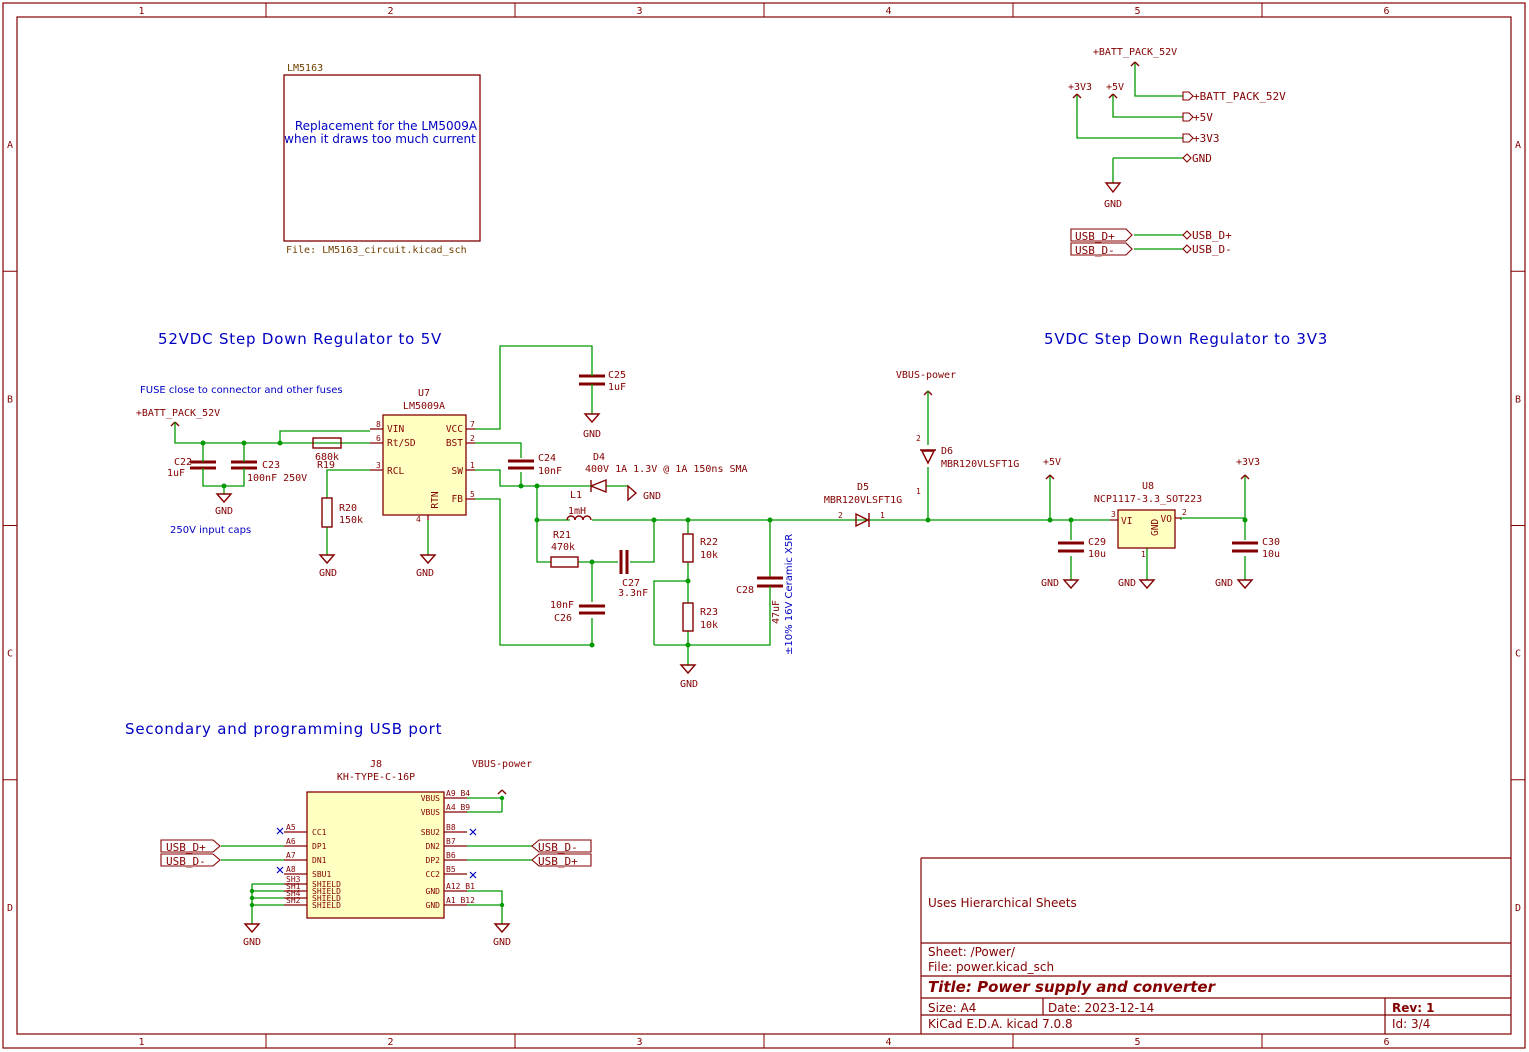  I want to click on c24-value: 10nF, so click(550, 471).